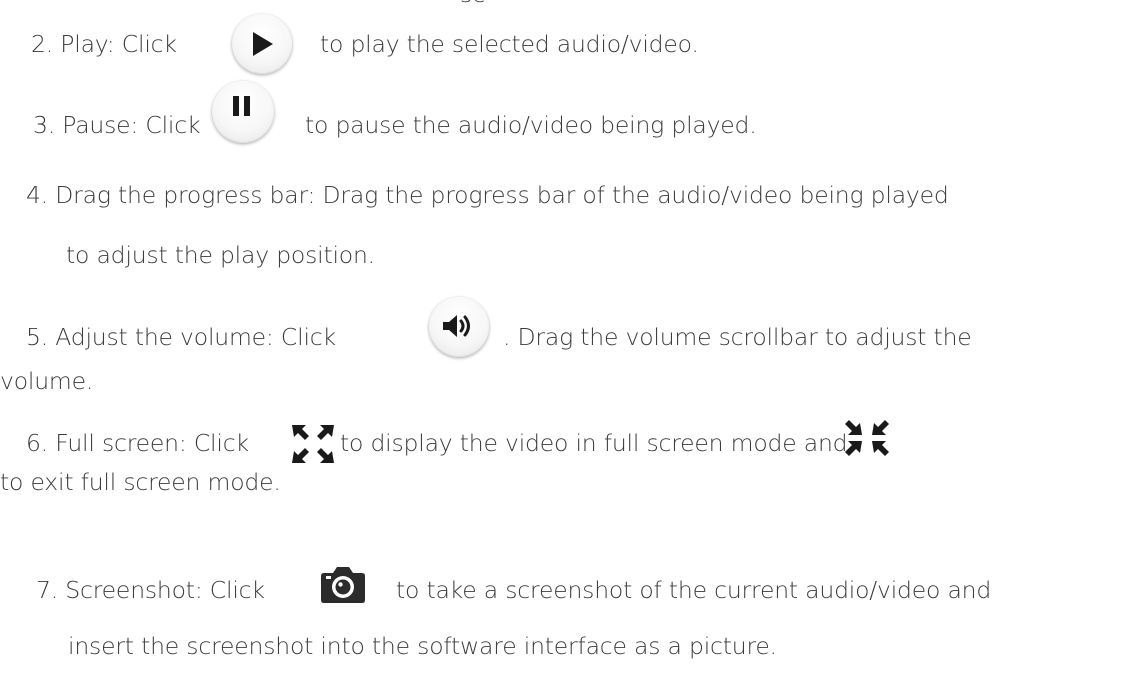 The width and height of the screenshot is (1123, 684). I want to click on volume-step-prefix: 5. Adjust the volume: Click, so click(181, 337).